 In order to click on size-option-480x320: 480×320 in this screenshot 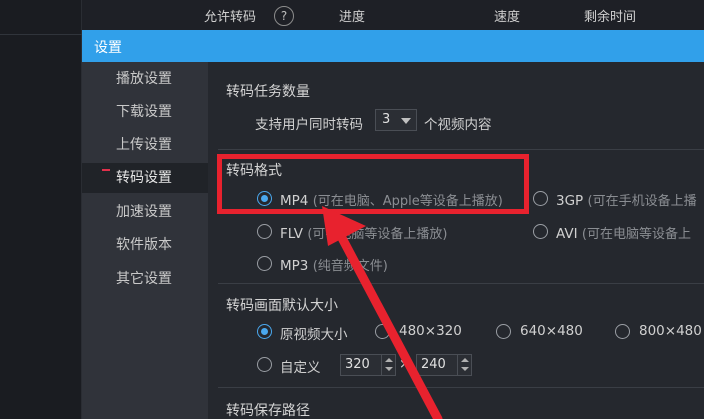, I will do `click(430, 331)`.